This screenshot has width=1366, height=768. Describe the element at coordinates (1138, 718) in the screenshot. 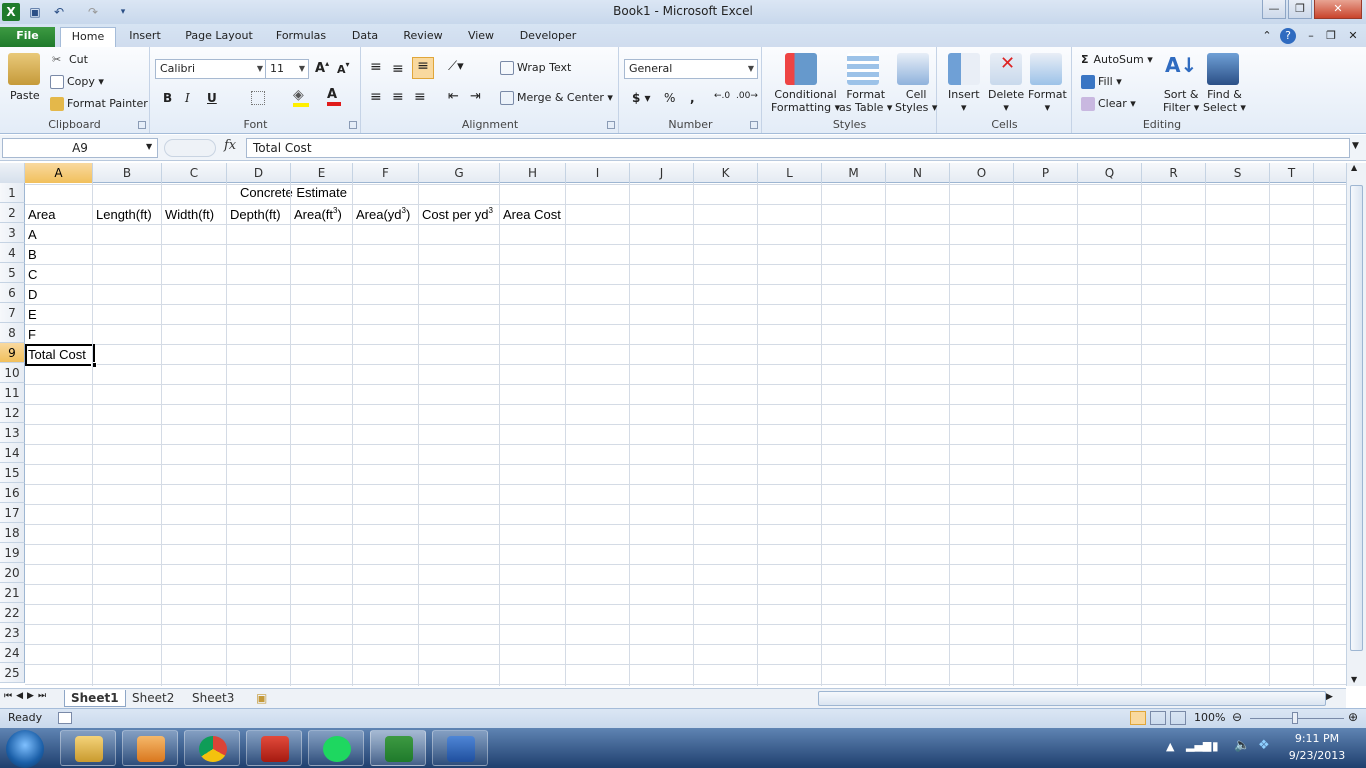

I see `normal-view-icon` at that location.